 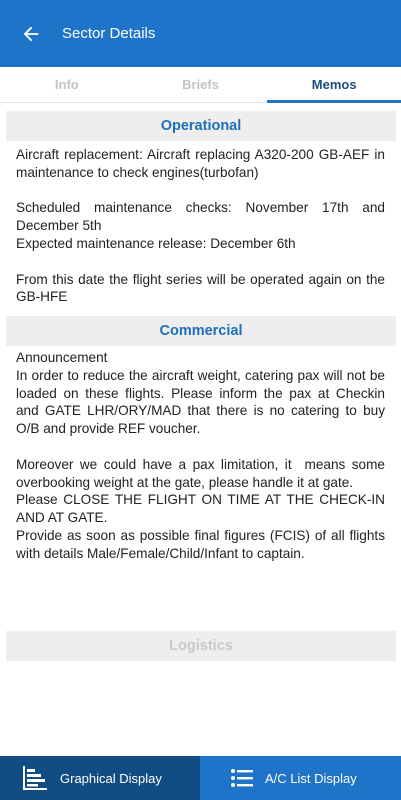 What do you see at coordinates (201, 126) in the screenshot?
I see `section-header-operational: Operational` at bounding box center [201, 126].